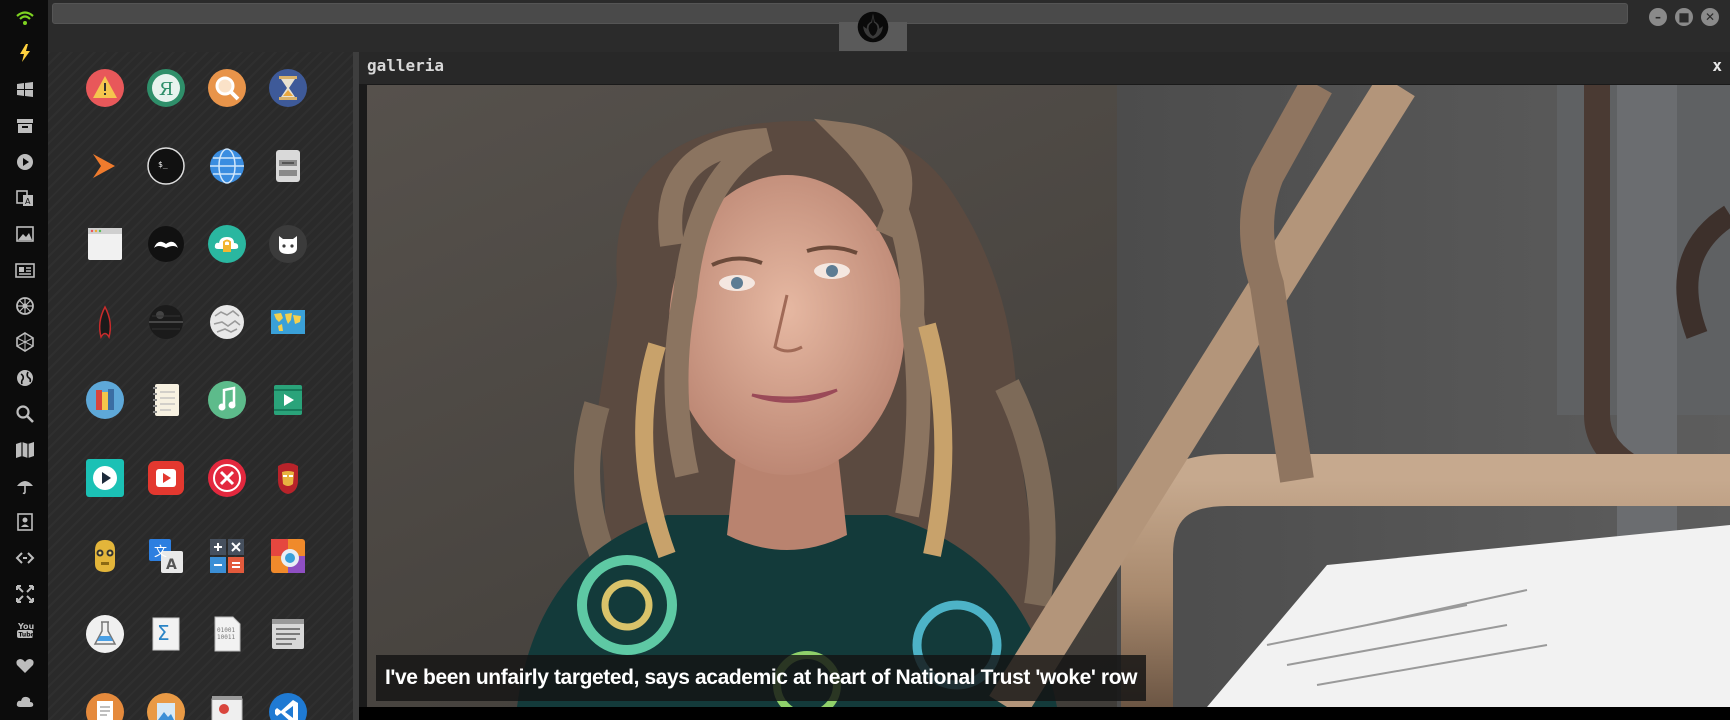 Image resolution: width=1730 pixels, height=720 pixels. Describe the element at coordinates (406, 65) in the screenshot. I see `galleria-title: galleria` at that location.